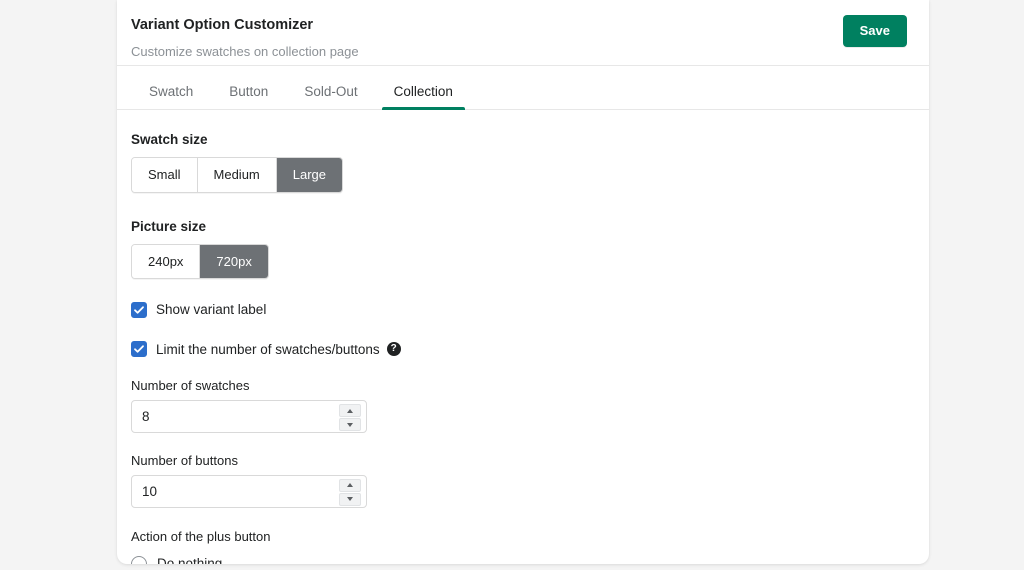 The height and width of the screenshot is (570, 1024). Describe the element at coordinates (393, 349) in the screenshot. I see `help-icon: ?` at that location.